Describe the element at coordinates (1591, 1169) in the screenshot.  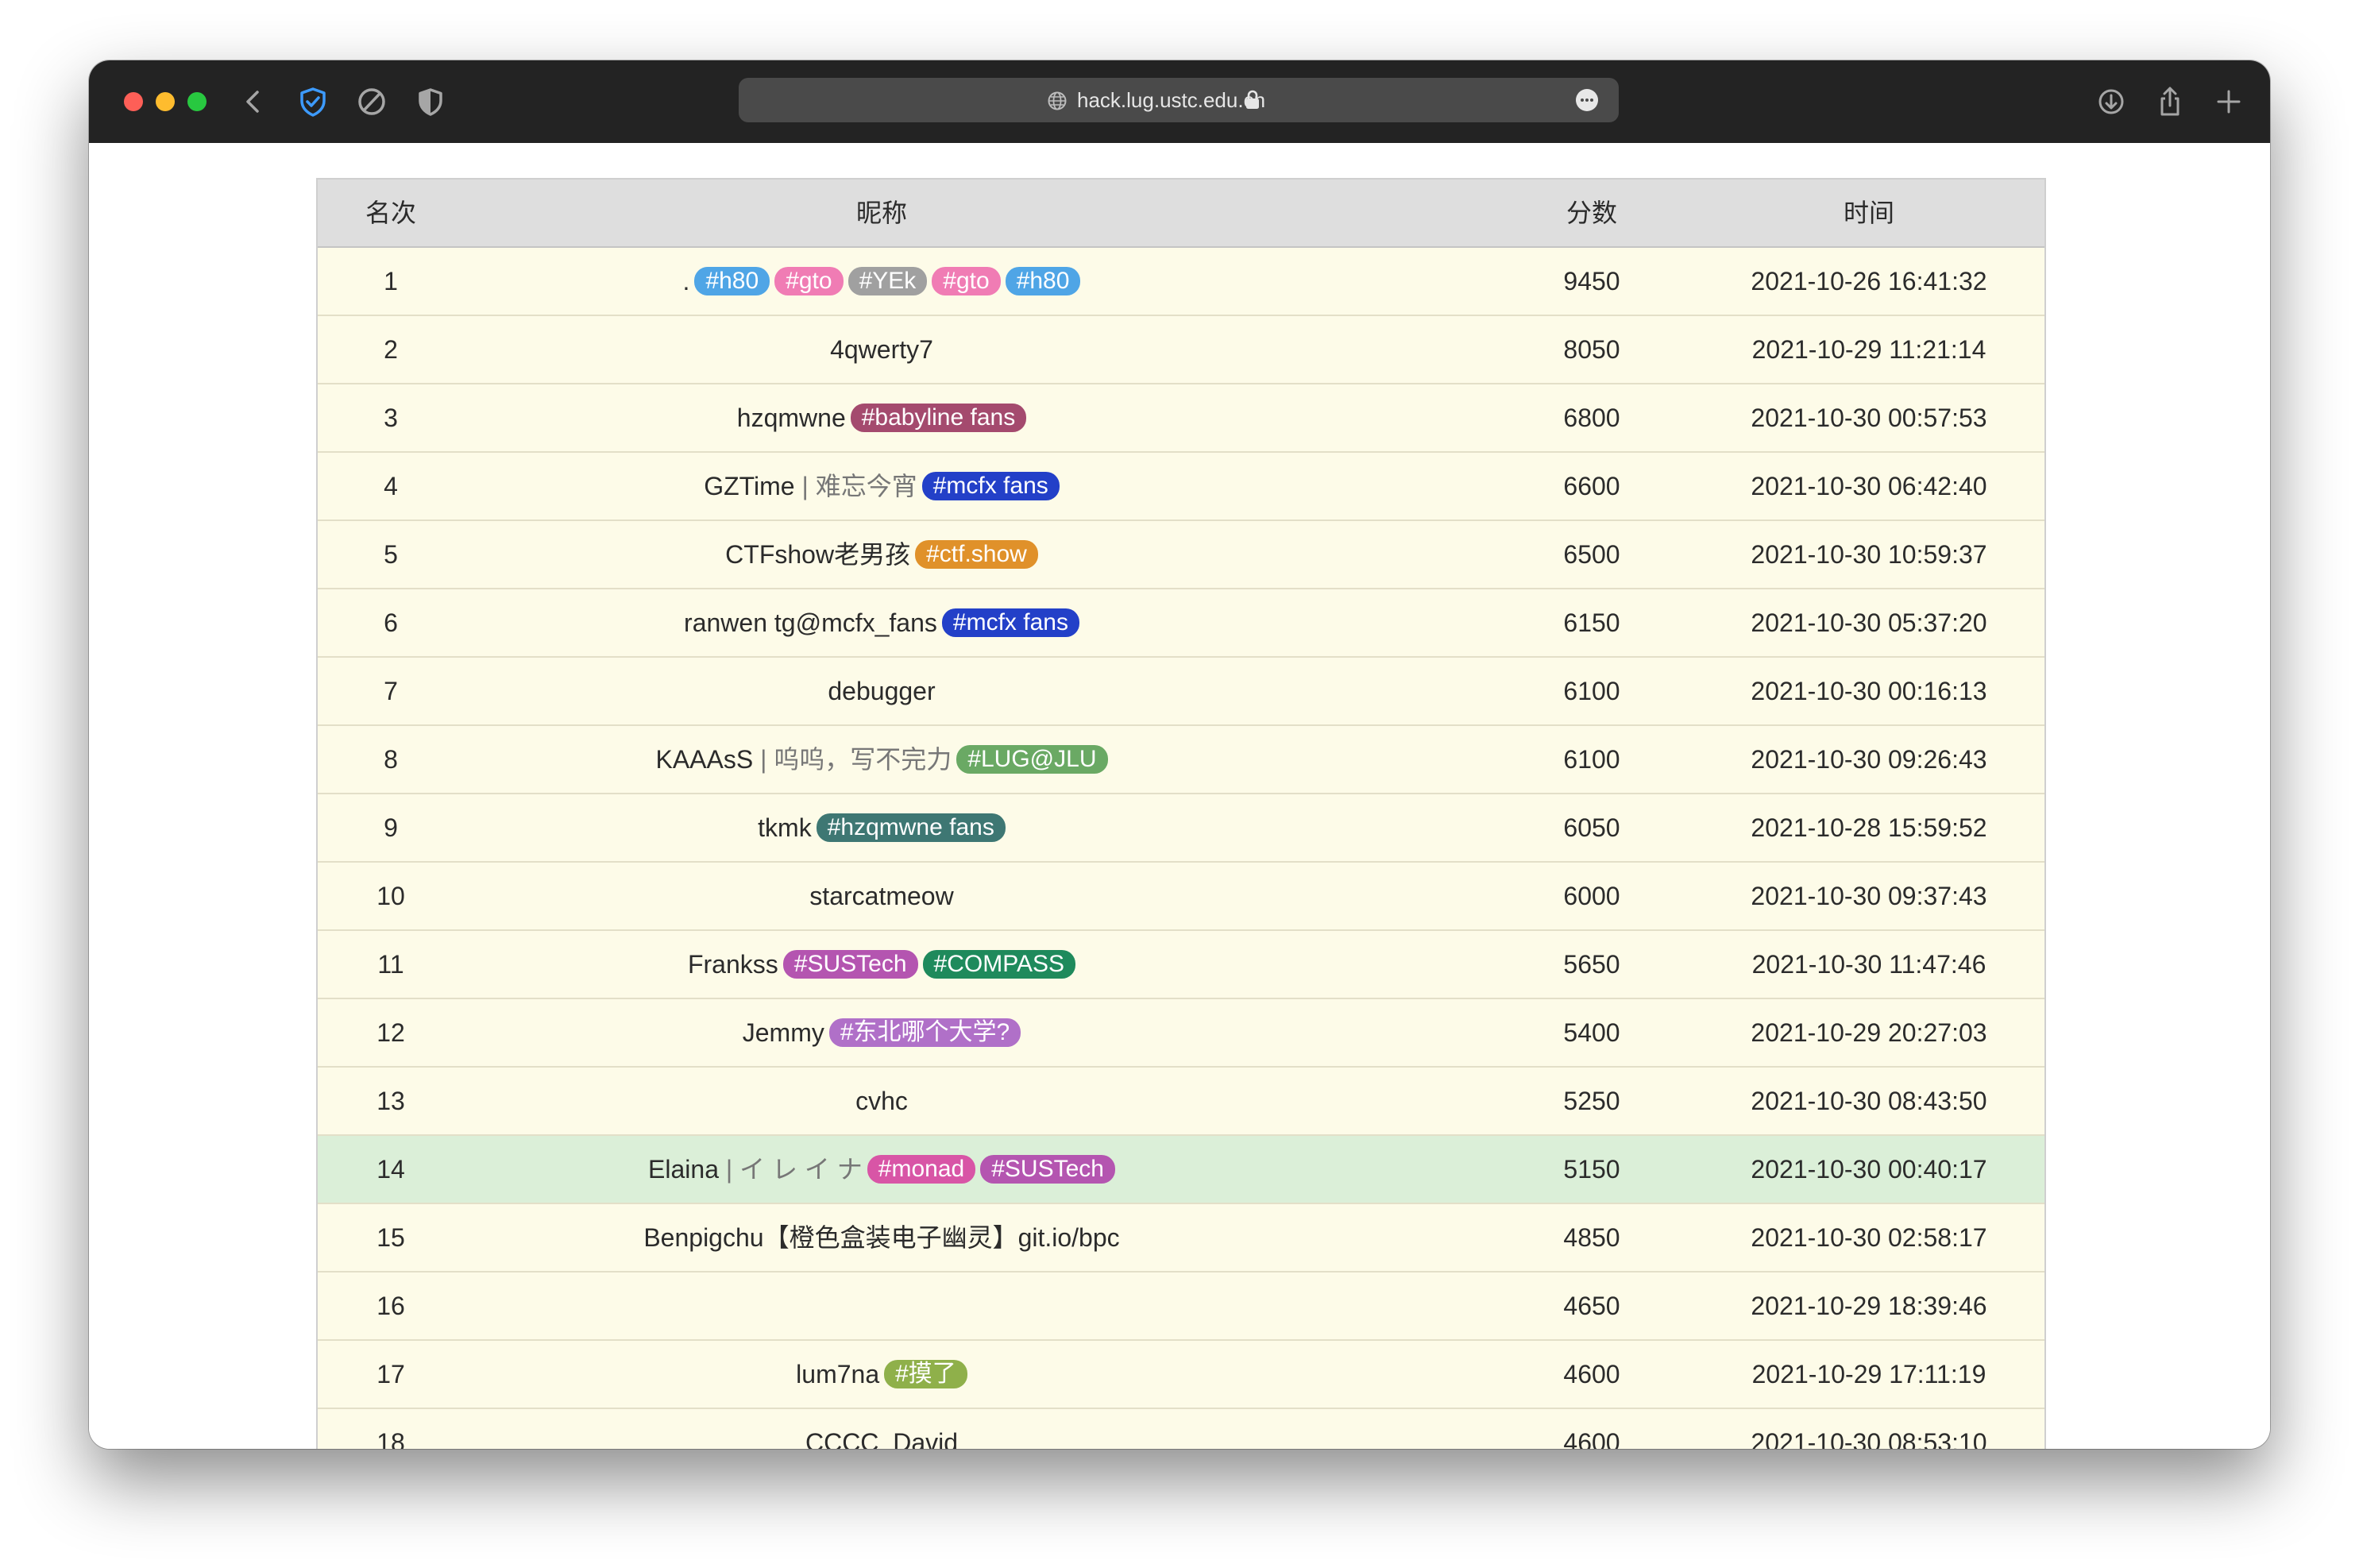
I see `score-cell: 5150` at that location.